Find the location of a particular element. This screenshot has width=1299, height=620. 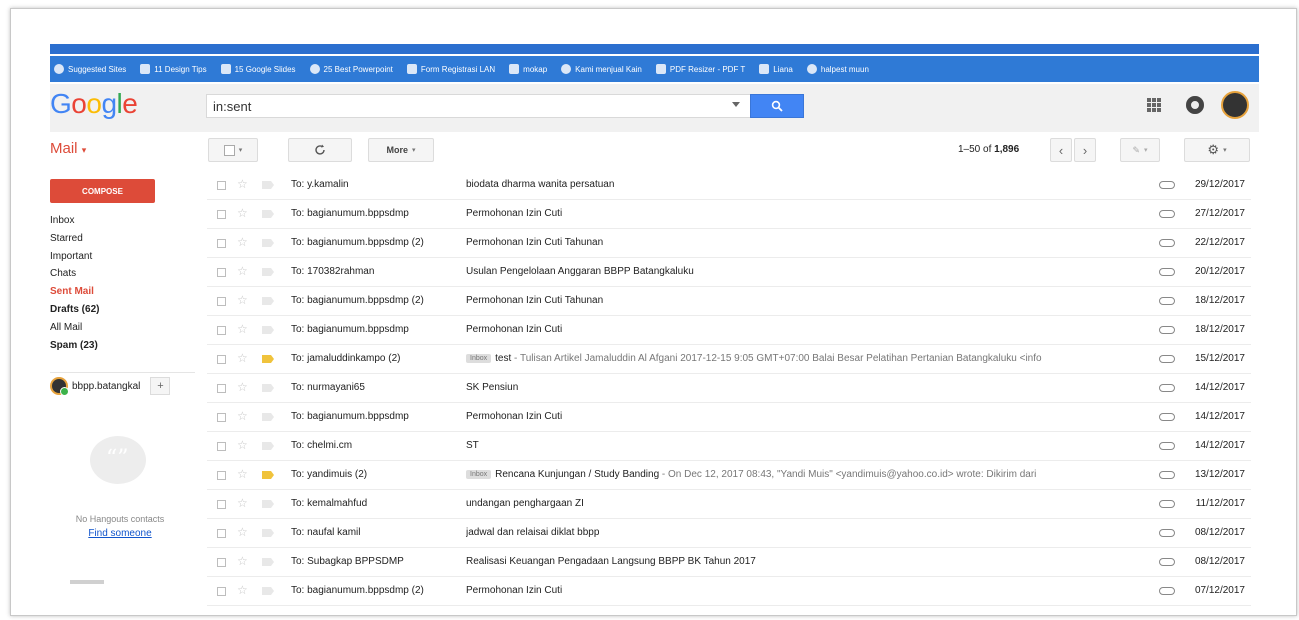

notifications-icon is located at coordinates (1195, 105).